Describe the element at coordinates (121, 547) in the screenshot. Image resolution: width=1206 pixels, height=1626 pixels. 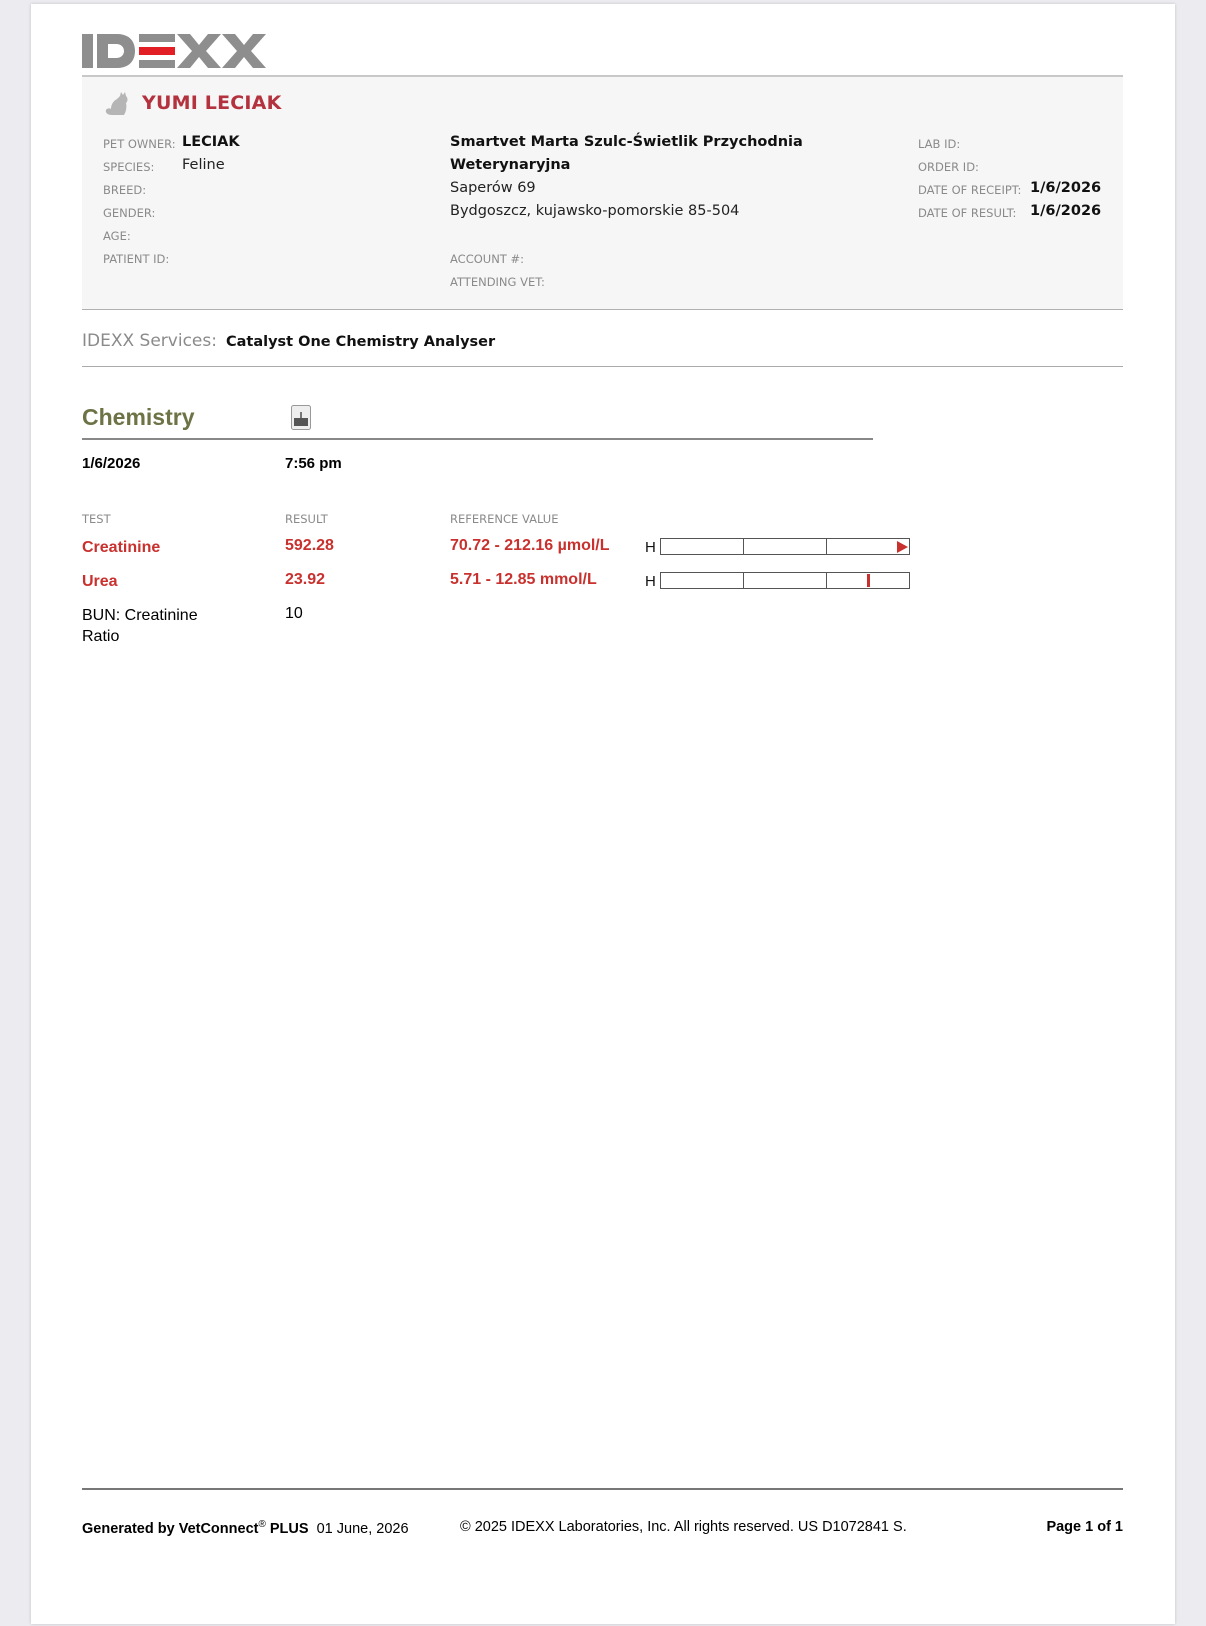
I see `test-name: Creatinine` at that location.